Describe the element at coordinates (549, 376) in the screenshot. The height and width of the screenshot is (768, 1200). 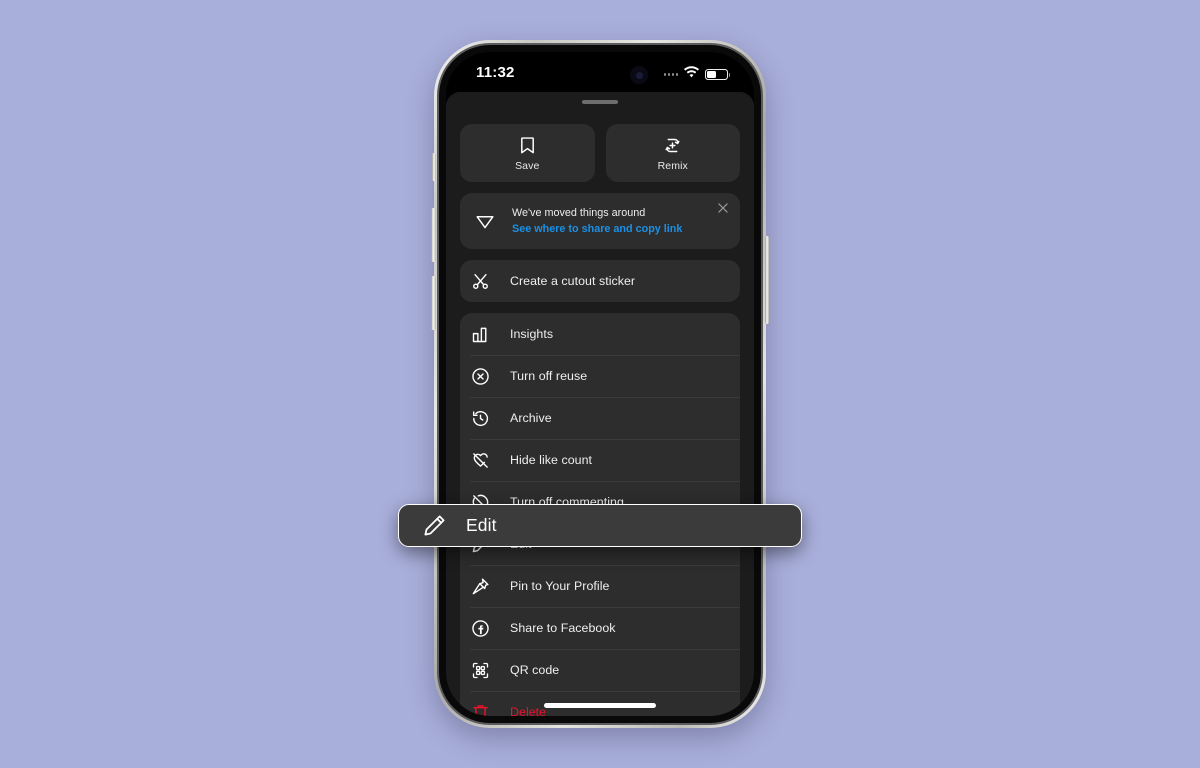
I see `menu-item-label: Turn off reuse` at that location.